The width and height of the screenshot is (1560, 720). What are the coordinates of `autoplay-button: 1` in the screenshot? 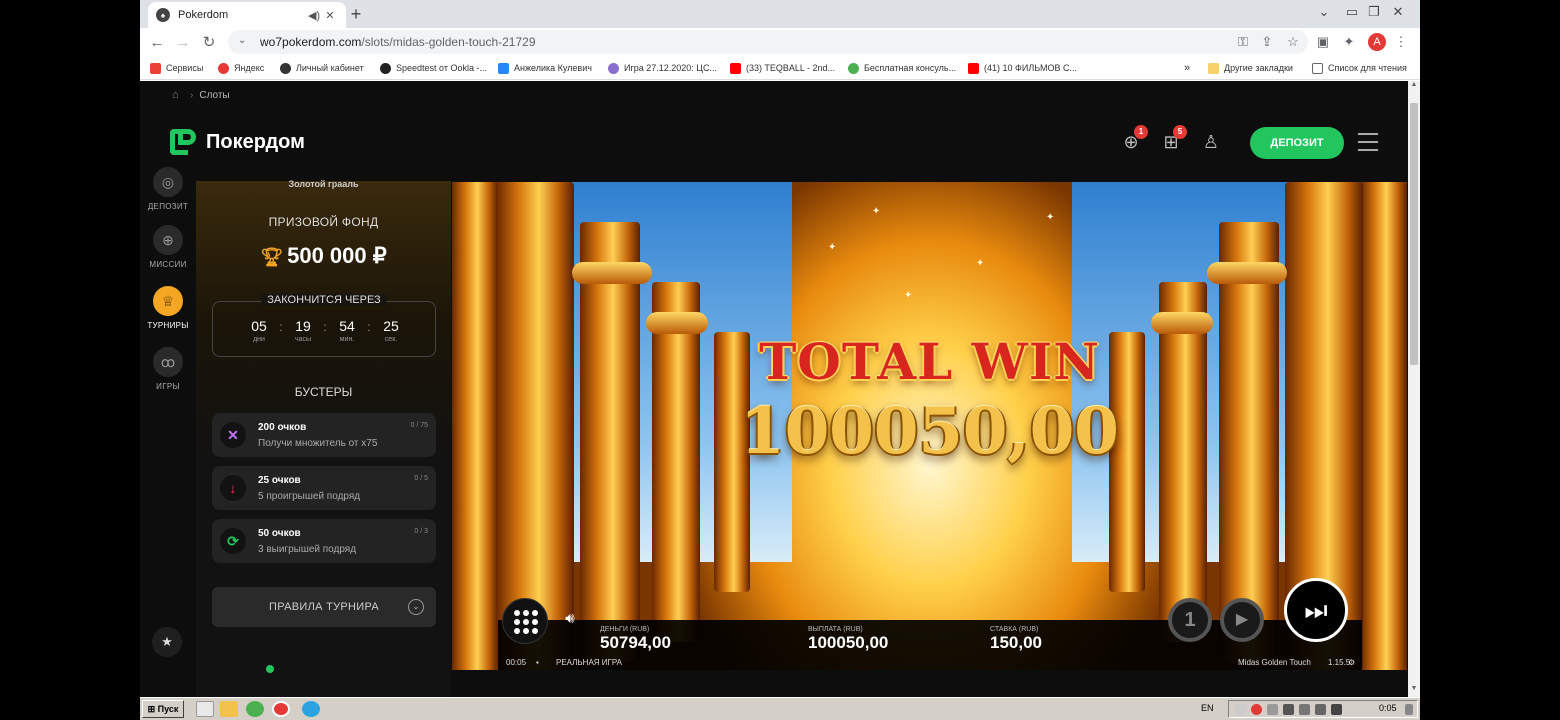 It's located at (1190, 620).